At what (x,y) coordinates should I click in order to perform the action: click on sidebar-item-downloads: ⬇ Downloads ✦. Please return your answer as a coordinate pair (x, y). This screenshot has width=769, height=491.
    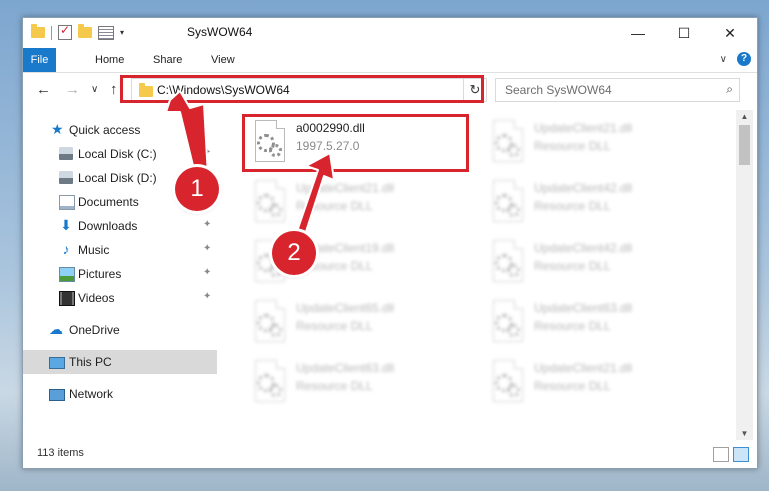
    Looking at the image, I should click on (120, 226).